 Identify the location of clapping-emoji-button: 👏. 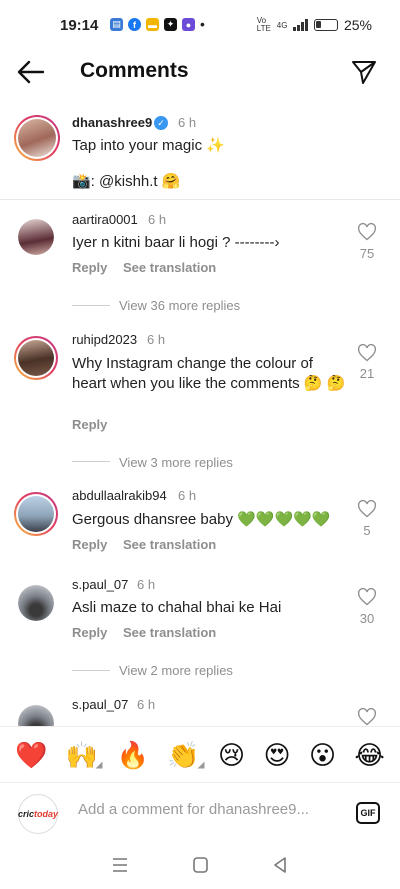
(186, 754).